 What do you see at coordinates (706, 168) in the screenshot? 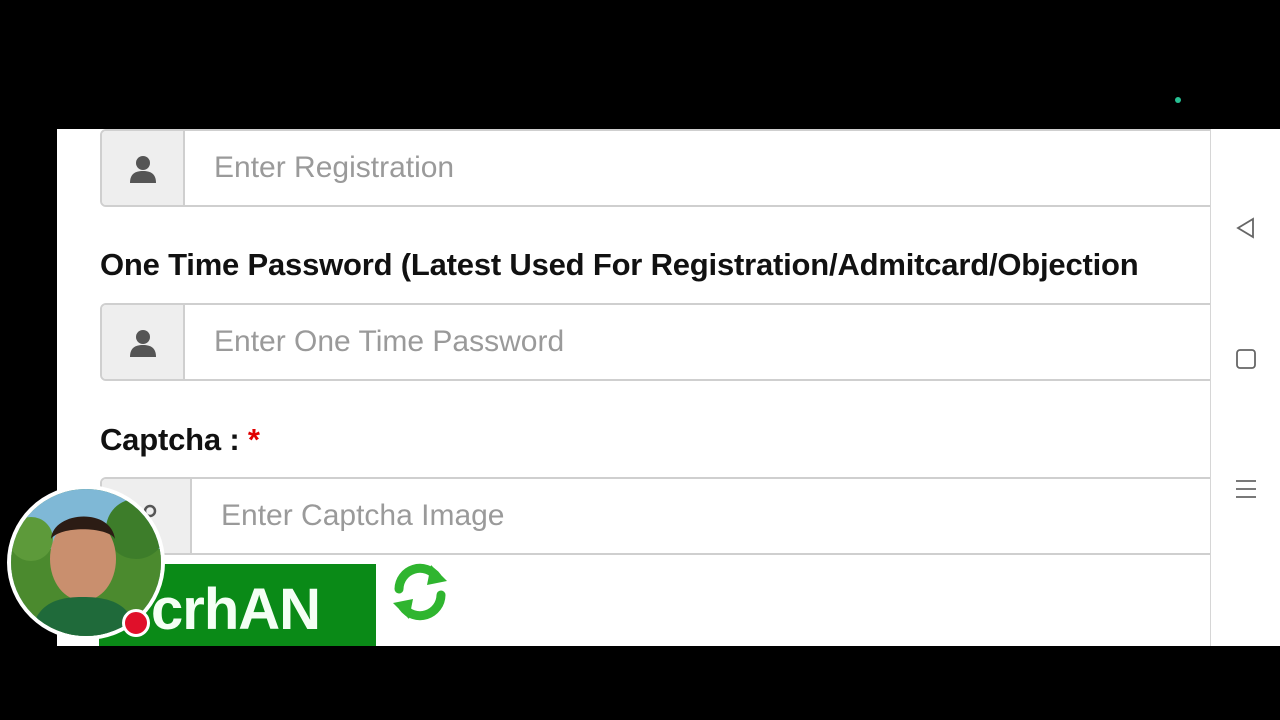
I see `registration-field` at bounding box center [706, 168].